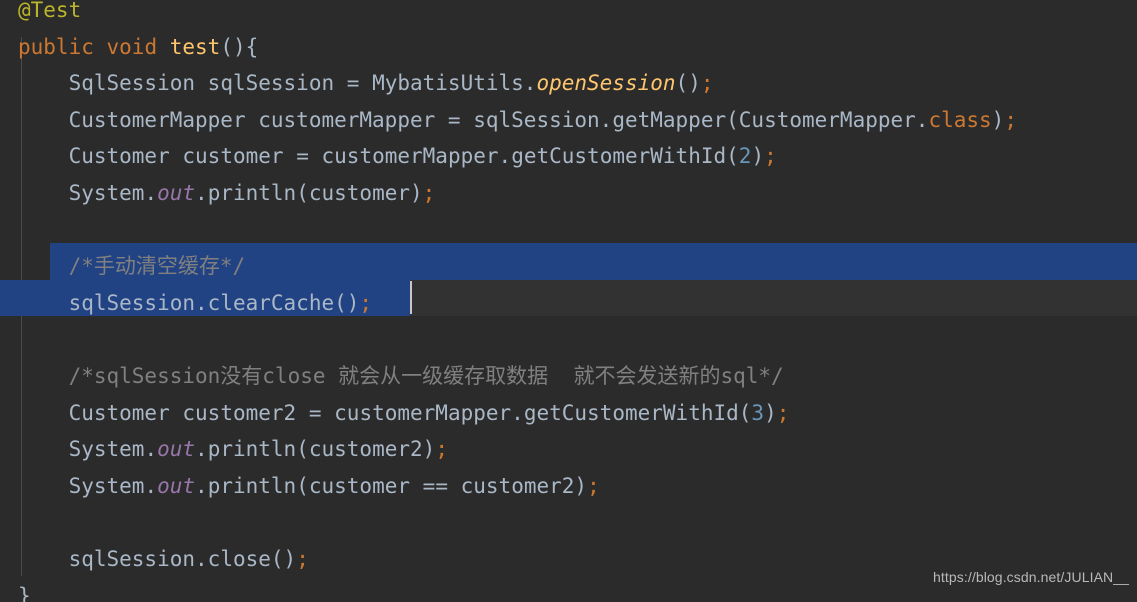 The height and width of the screenshot is (602, 1137). What do you see at coordinates (347, 119) in the screenshot?
I see `var-customermapper: customerMapper` at bounding box center [347, 119].